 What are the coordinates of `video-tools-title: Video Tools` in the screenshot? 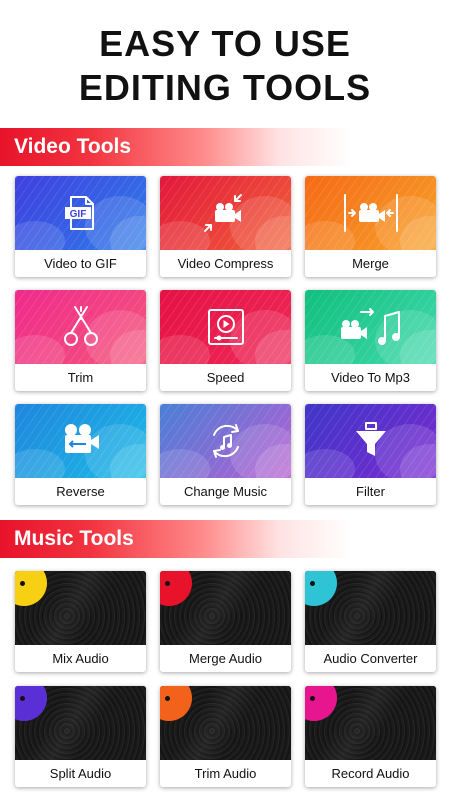 It's located at (73, 146).